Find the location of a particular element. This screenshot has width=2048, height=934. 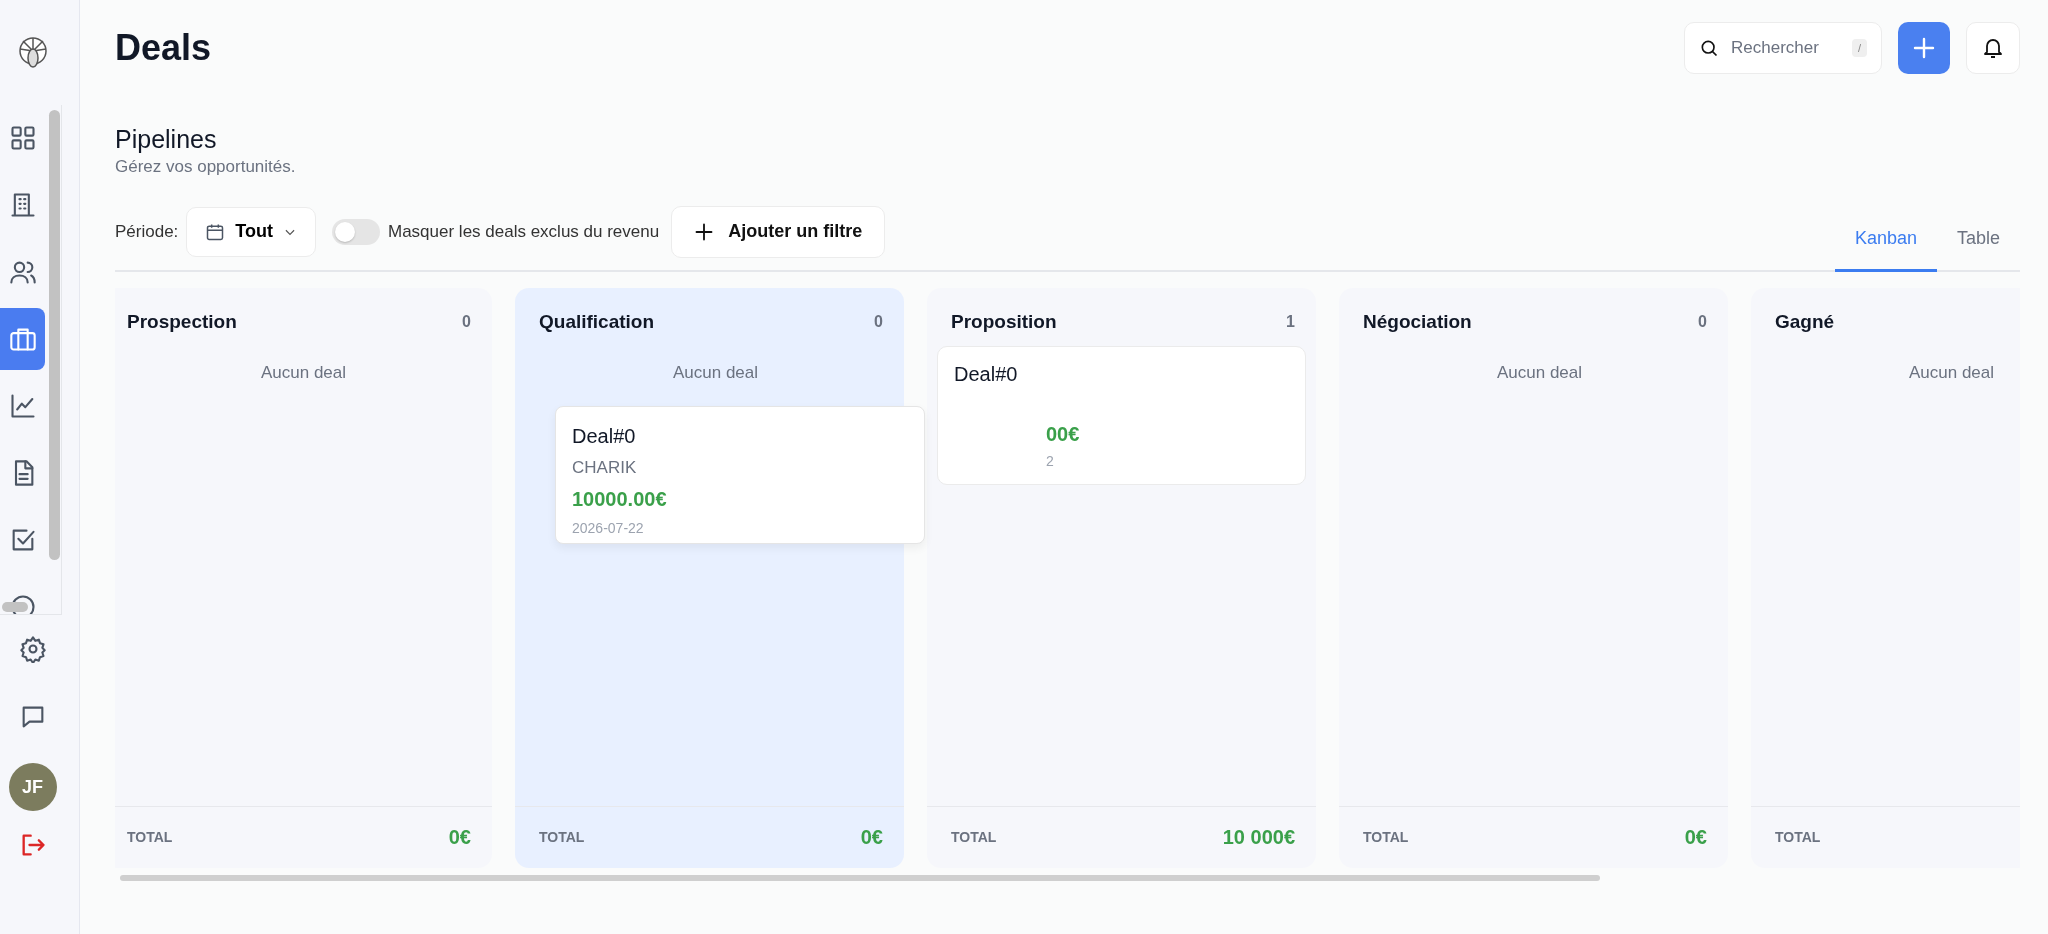

deal-card: Deal#0 00€ 2 is located at coordinates (1121, 415).